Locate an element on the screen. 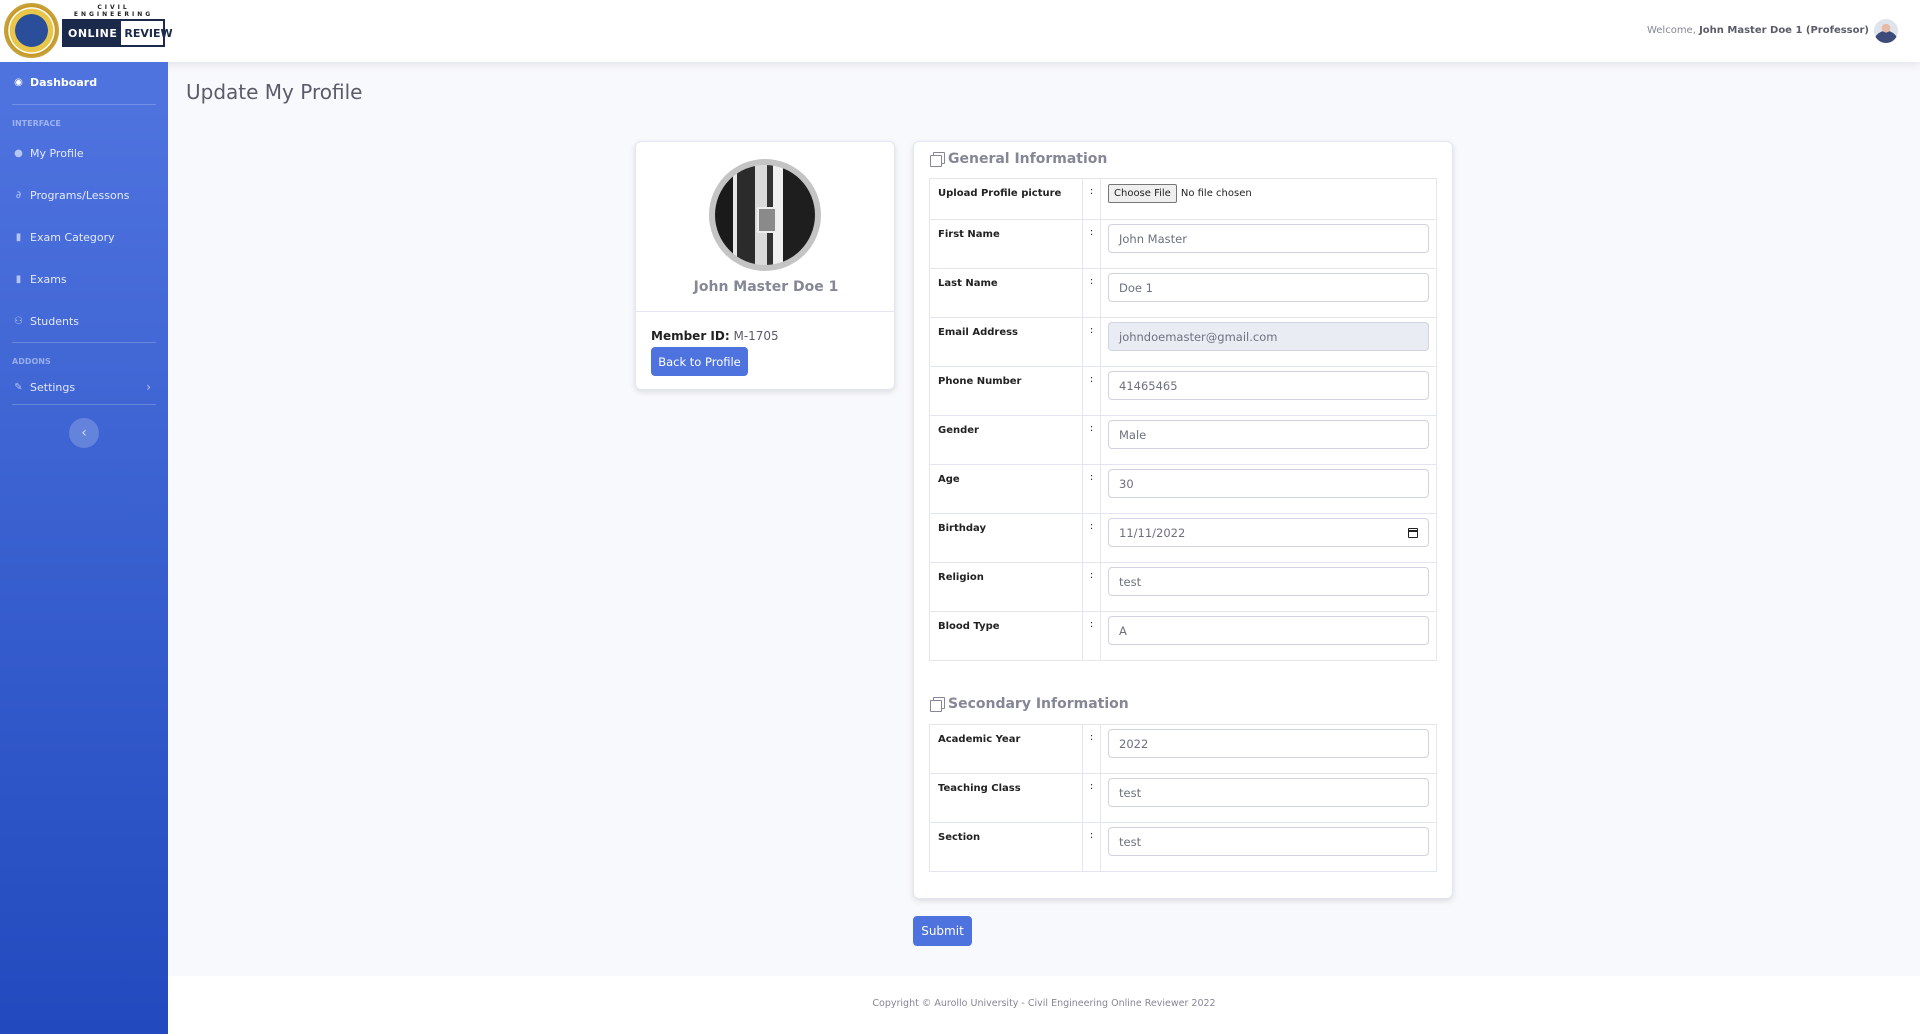 This screenshot has height=1034, width=1920. brand-logo: CIVIL ENGINEERING ONLINE REVIEW is located at coordinates (86, 31).